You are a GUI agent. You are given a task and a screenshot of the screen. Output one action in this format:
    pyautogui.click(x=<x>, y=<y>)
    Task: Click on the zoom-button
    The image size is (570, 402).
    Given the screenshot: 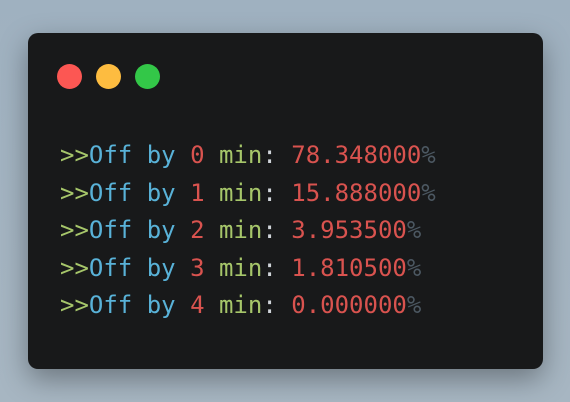 What is the action you would take?
    pyautogui.click(x=147, y=76)
    